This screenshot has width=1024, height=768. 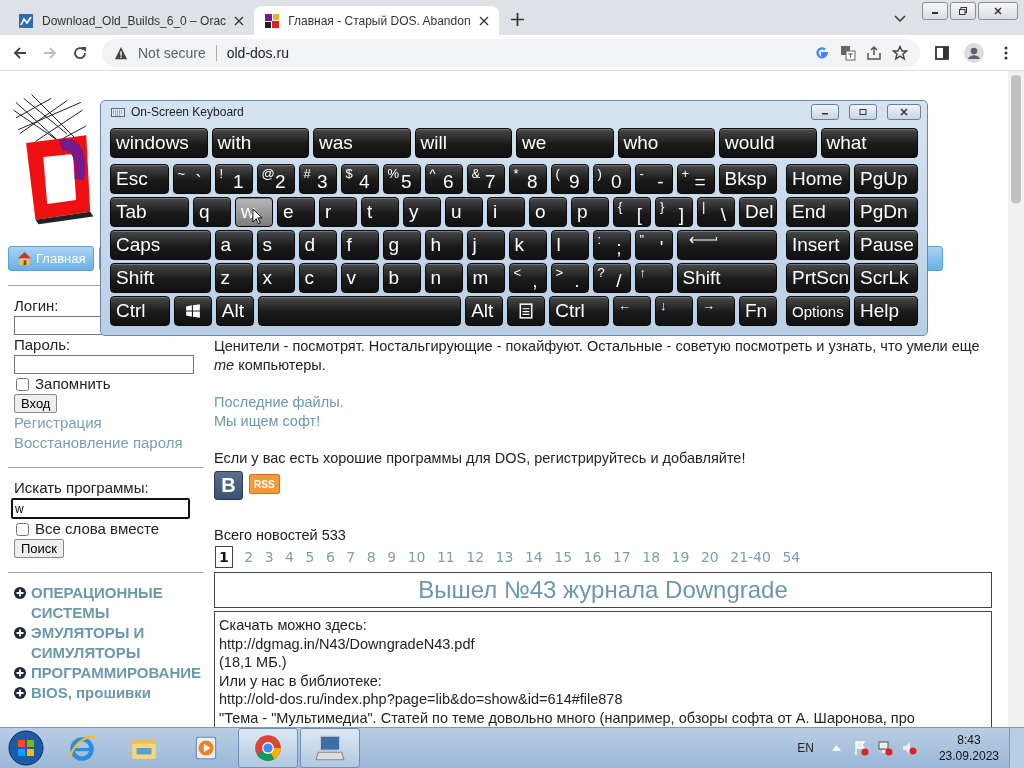 What do you see at coordinates (674, 212) in the screenshot?
I see `keyboard-key: } ]` at bounding box center [674, 212].